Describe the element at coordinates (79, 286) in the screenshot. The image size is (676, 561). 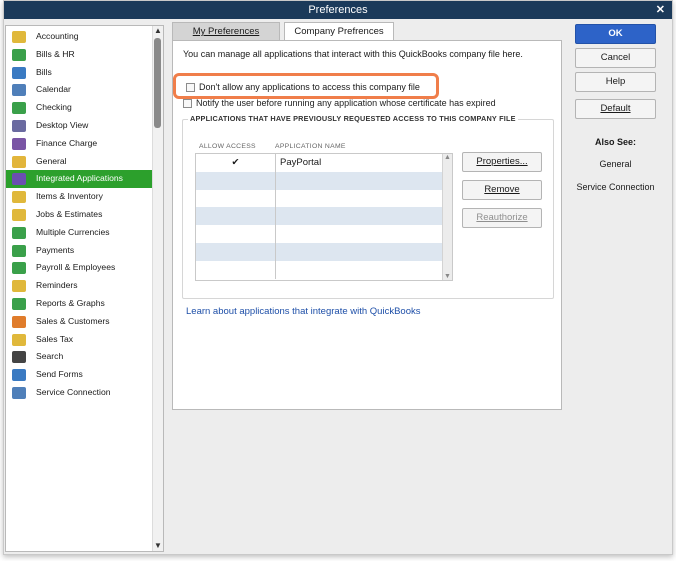
I see `sidebar-item: Reminders` at that location.